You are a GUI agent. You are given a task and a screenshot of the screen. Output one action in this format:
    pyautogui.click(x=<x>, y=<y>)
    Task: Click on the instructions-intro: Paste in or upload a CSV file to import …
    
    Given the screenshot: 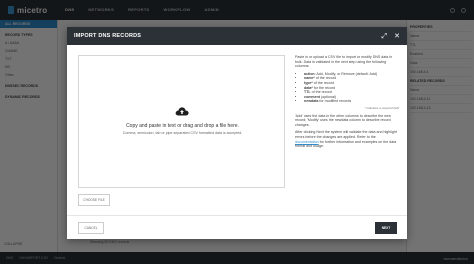 What is the action you would take?
    pyautogui.click(x=344, y=62)
    